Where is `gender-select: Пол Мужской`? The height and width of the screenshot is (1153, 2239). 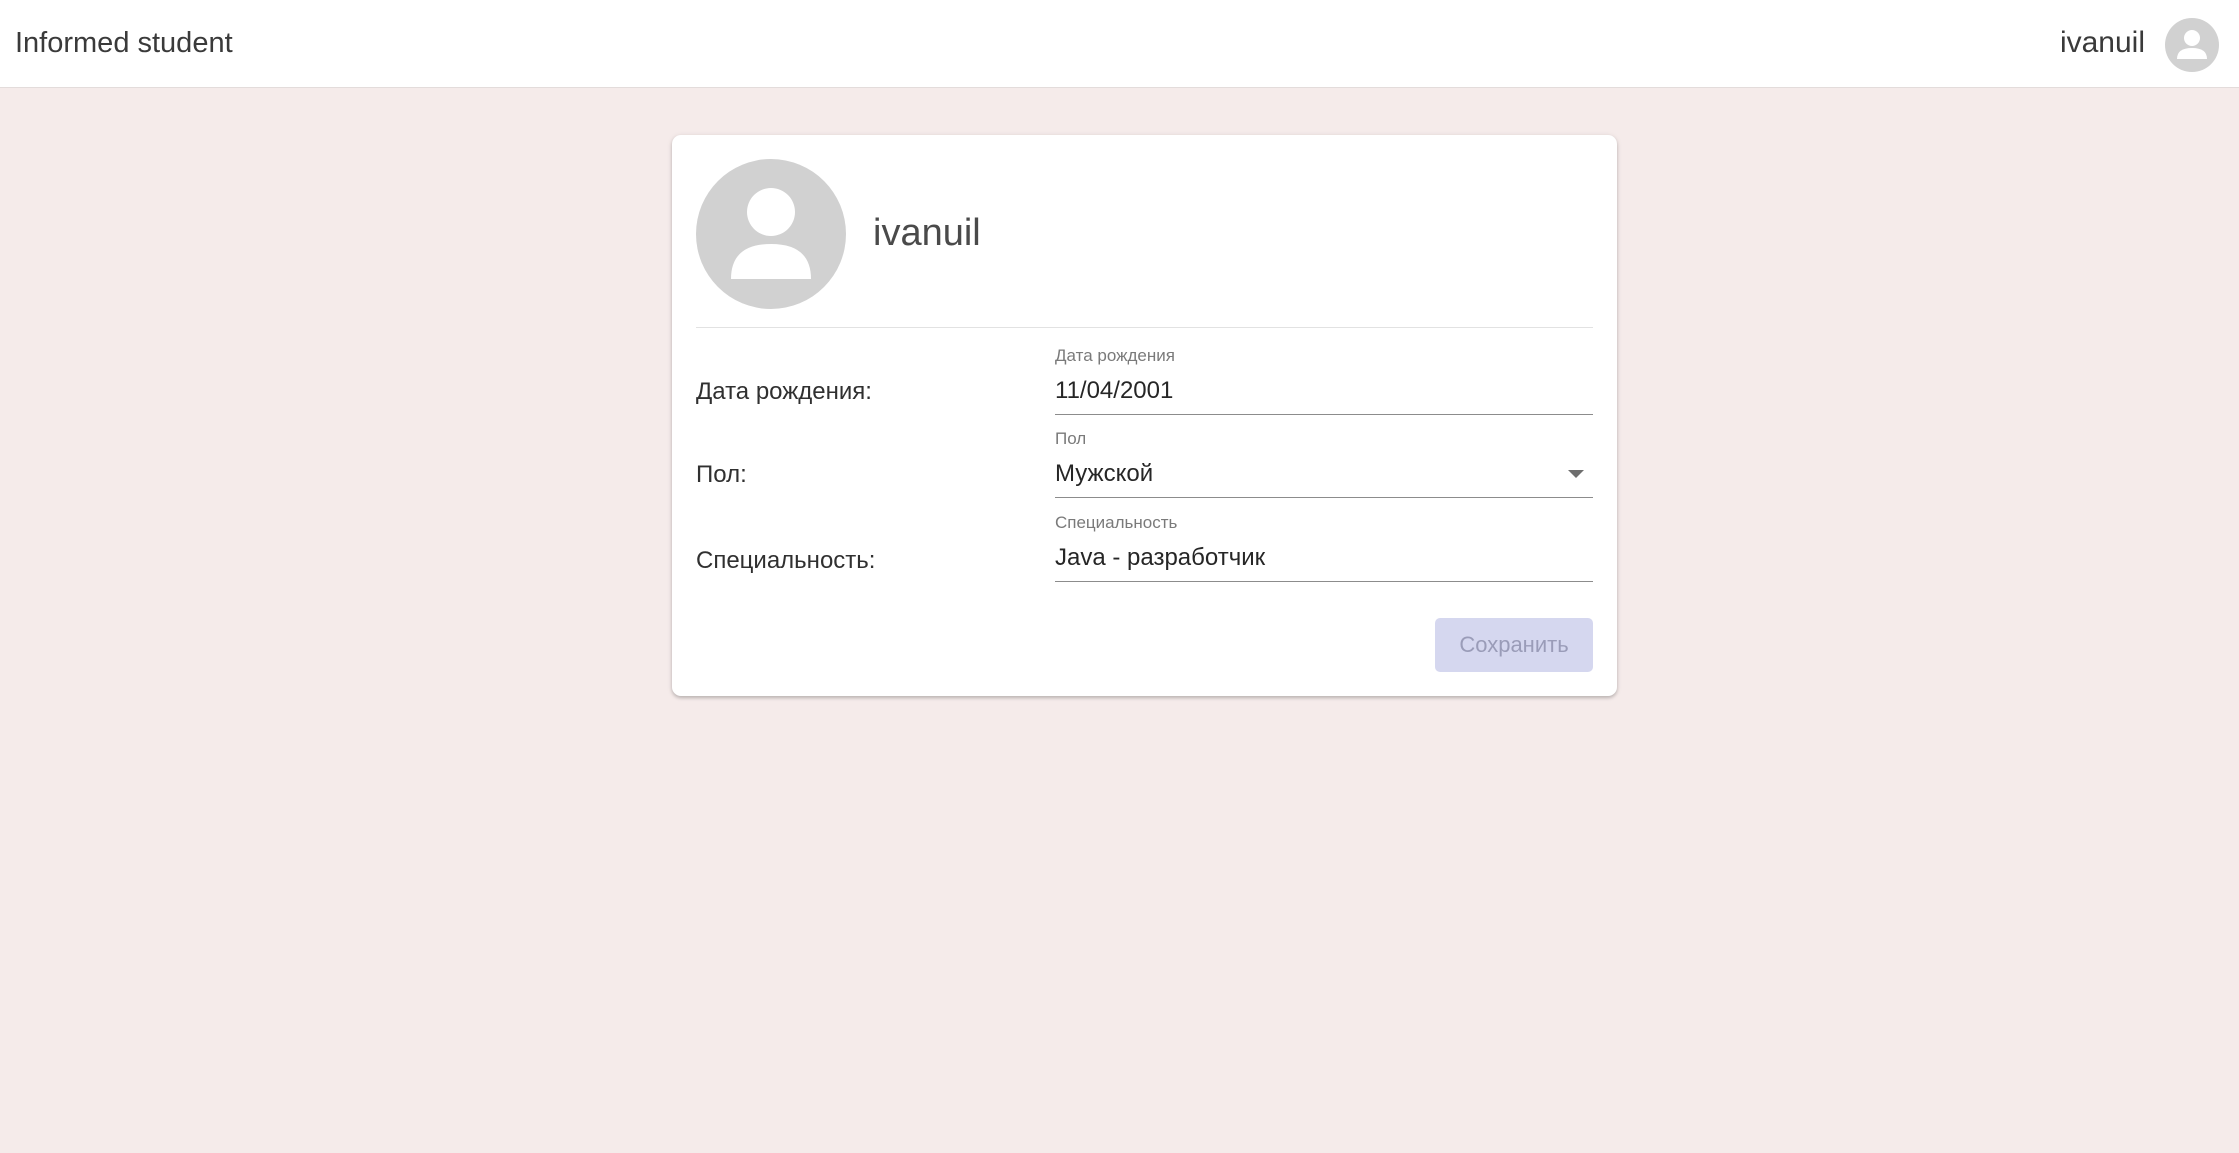
gender-select: Пол Мужской is located at coordinates (1324, 471).